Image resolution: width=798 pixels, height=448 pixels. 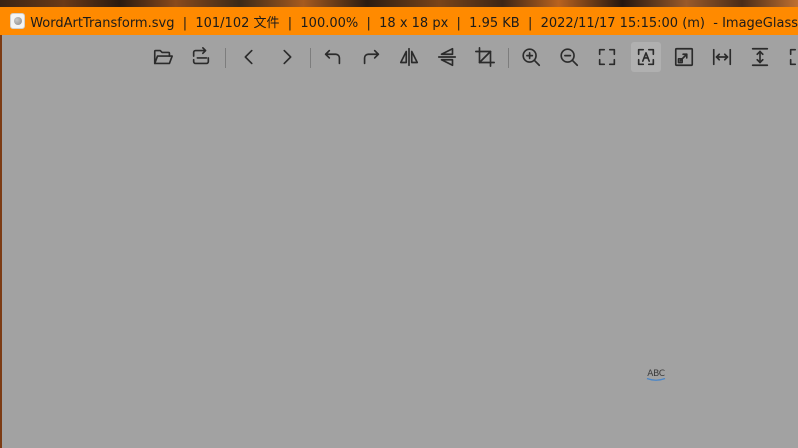 I want to click on svg-image-preview: ABC, so click(x=656, y=375).